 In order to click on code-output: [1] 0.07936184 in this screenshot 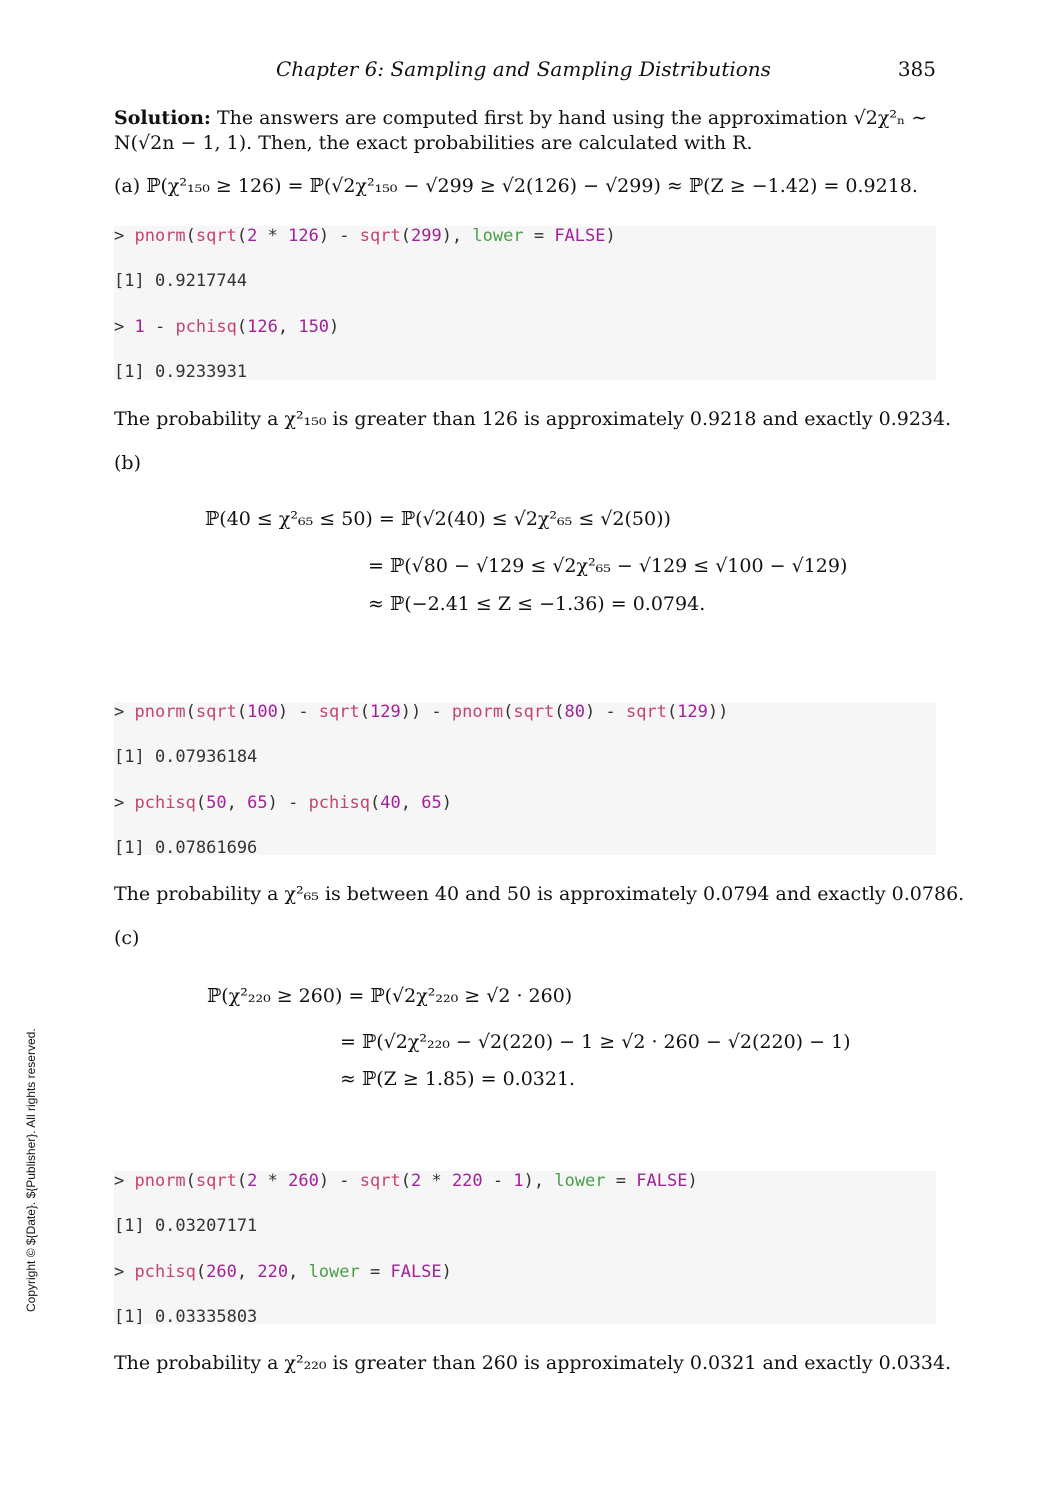, I will do `click(186, 757)`.